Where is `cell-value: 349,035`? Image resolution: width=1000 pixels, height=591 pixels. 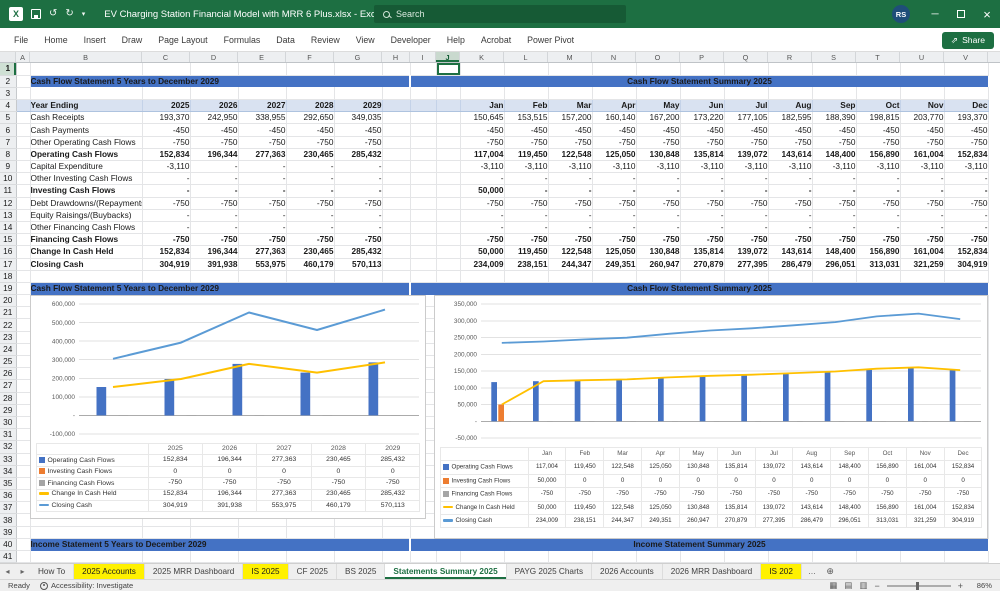
cell-value: 349,035 is located at coordinates (358, 118).